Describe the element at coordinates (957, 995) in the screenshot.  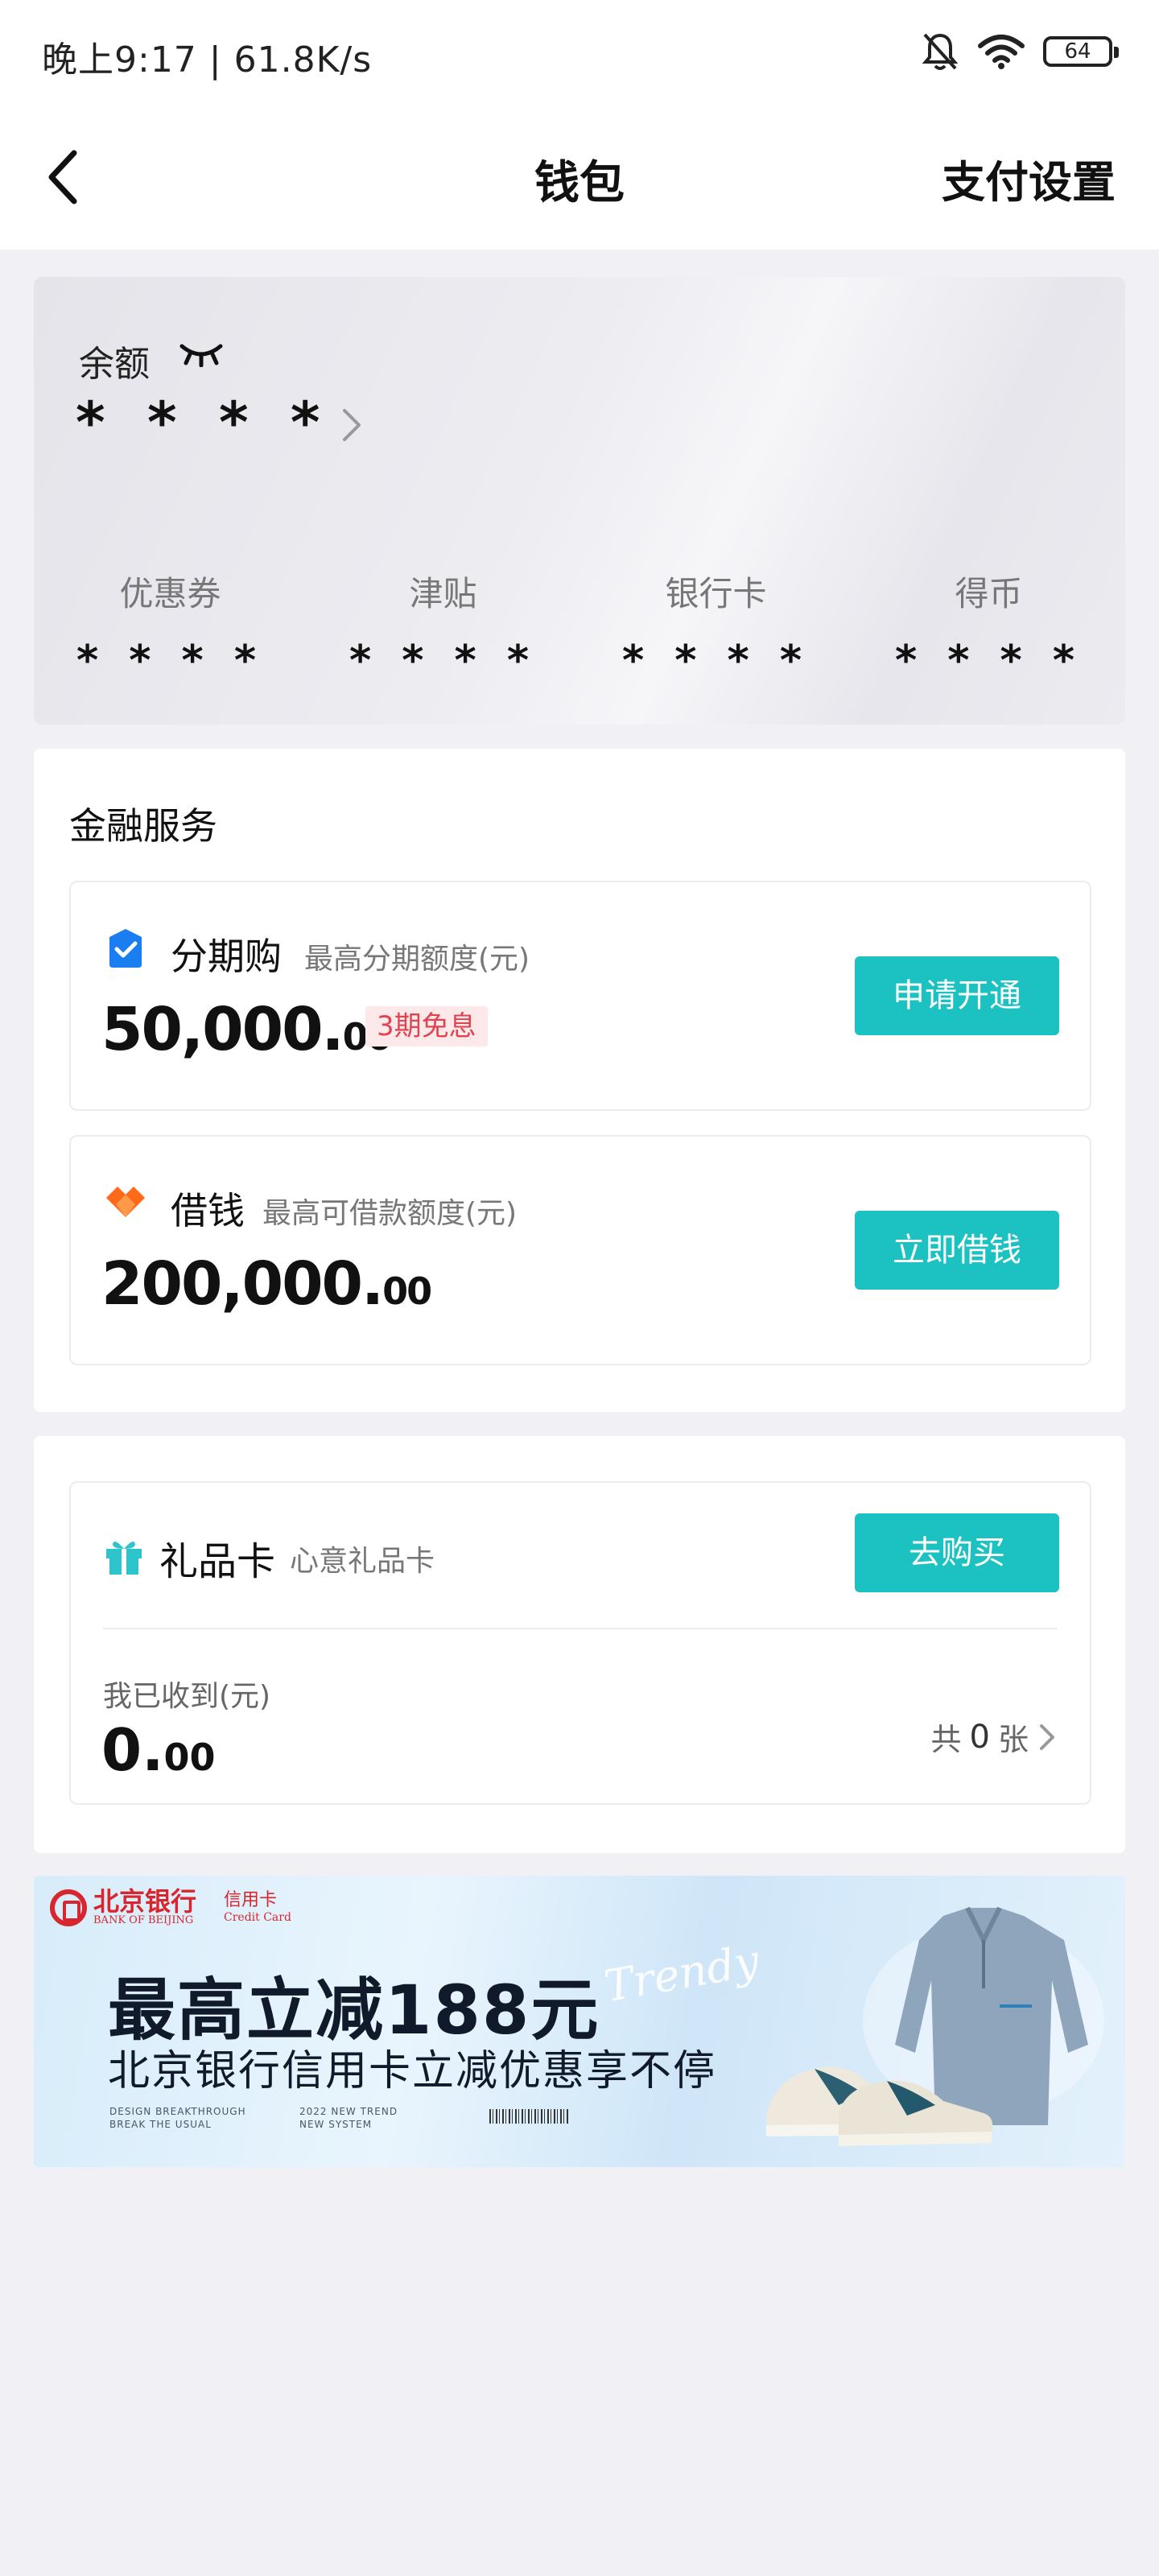
I see `apply-open-button: 申请开通` at that location.